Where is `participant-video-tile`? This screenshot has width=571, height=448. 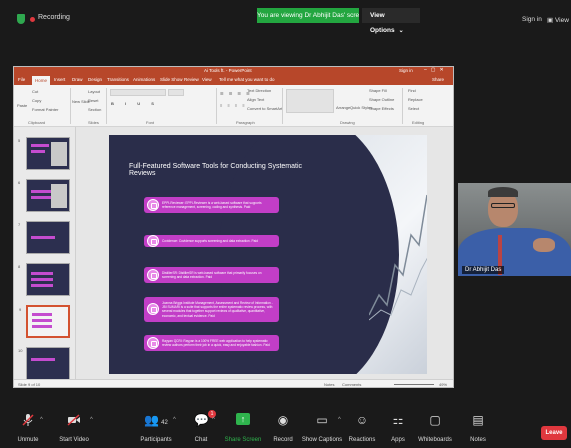 participant-video-tile is located at coordinates (514, 229).